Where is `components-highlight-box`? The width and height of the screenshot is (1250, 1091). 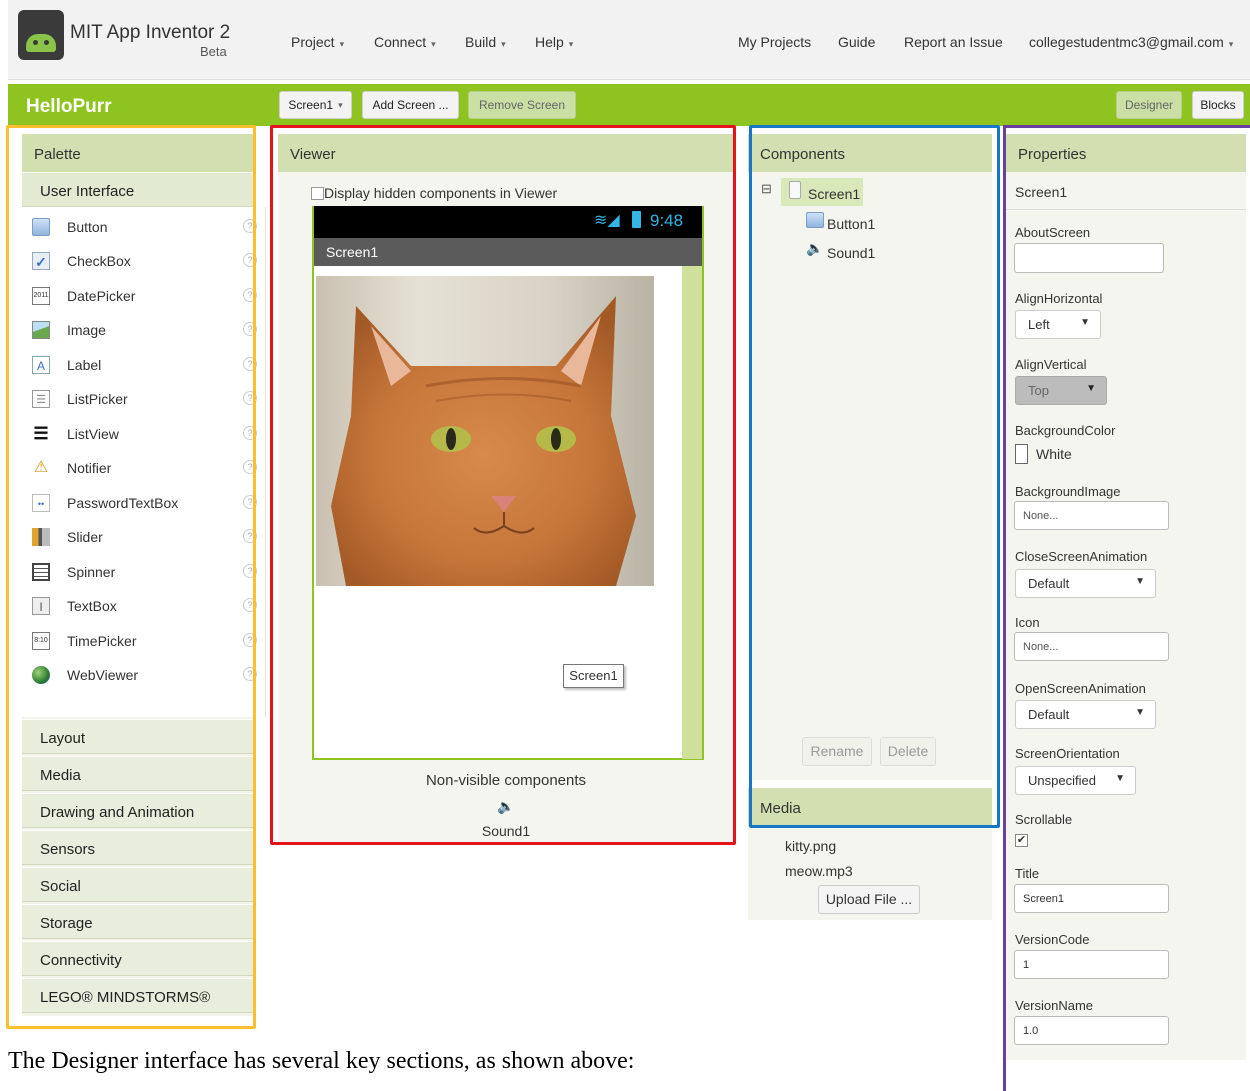 components-highlight-box is located at coordinates (874, 476).